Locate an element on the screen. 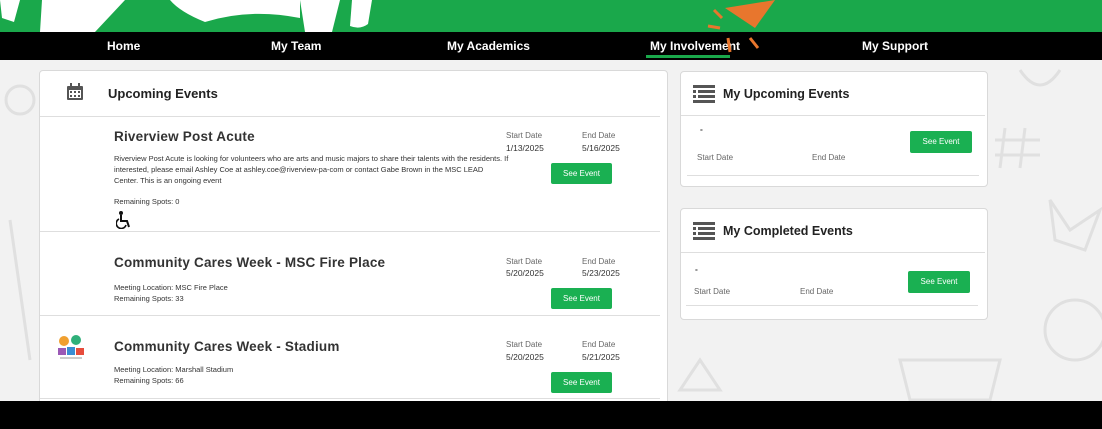 This screenshot has width=1102, height=429. event-location: Meeting Location: MSC Fire Place is located at coordinates (171, 287).